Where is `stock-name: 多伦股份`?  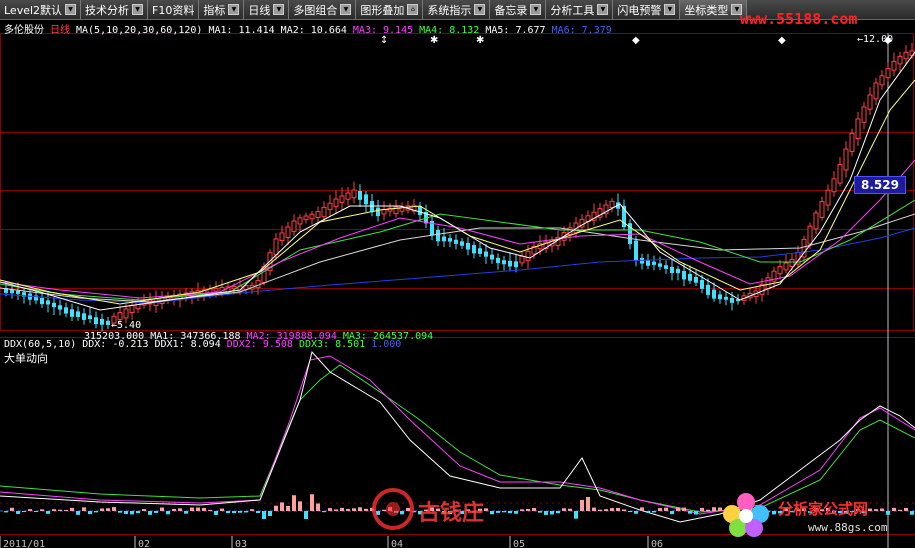
stock-name: 多伦股份 is located at coordinates (24, 30).